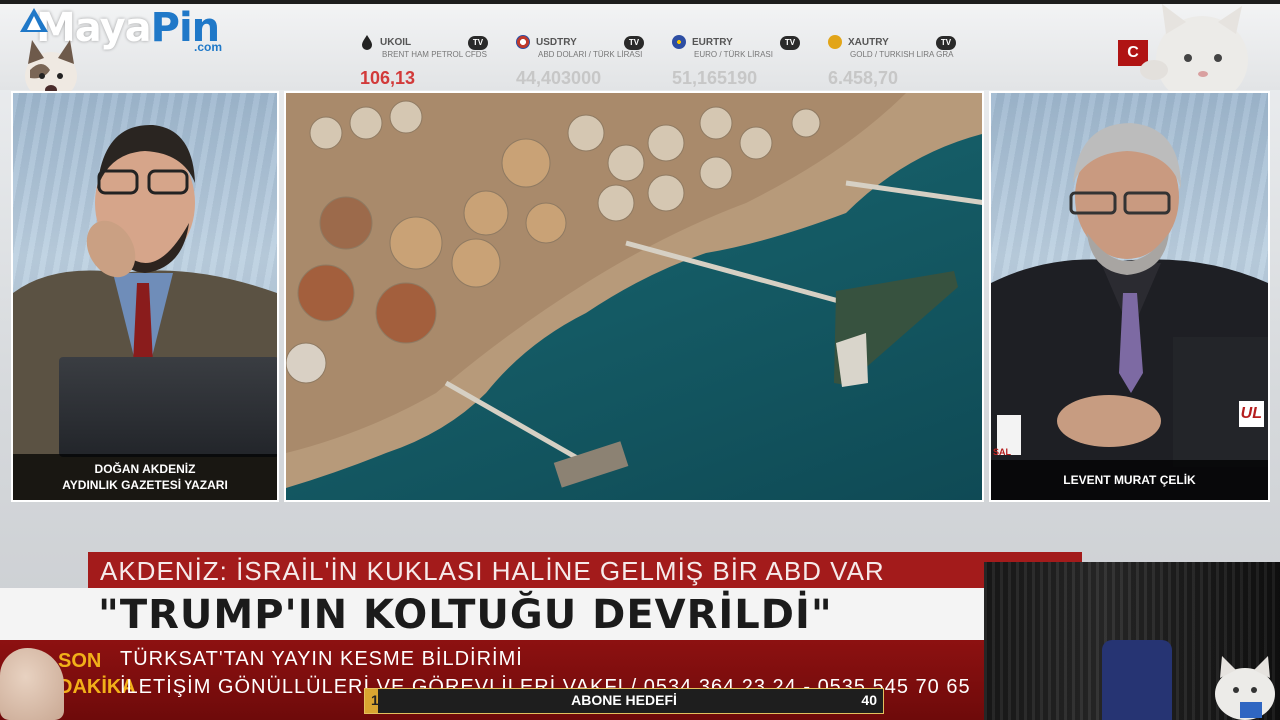 The image size is (1280, 720). What do you see at coordinates (715, 78) in the screenshot?
I see `ticker-value: 51,165190` at bounding box center [715, 78].